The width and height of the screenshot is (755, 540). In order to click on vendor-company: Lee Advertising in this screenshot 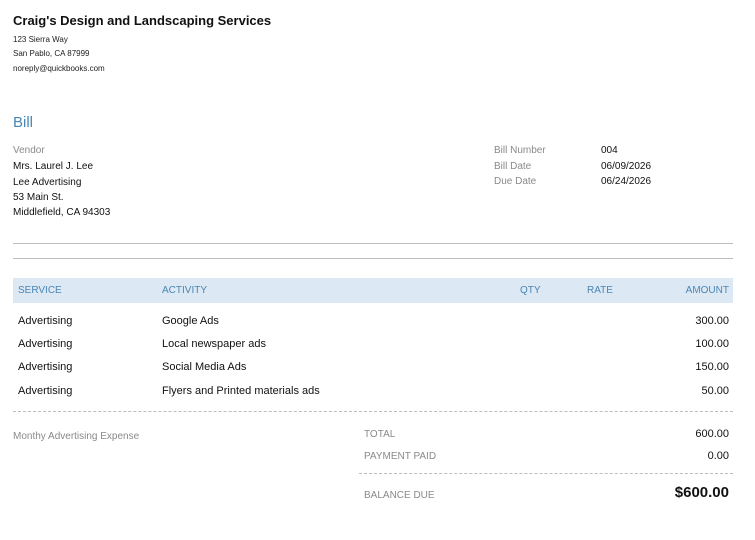, I will do `click(47, 182)`.